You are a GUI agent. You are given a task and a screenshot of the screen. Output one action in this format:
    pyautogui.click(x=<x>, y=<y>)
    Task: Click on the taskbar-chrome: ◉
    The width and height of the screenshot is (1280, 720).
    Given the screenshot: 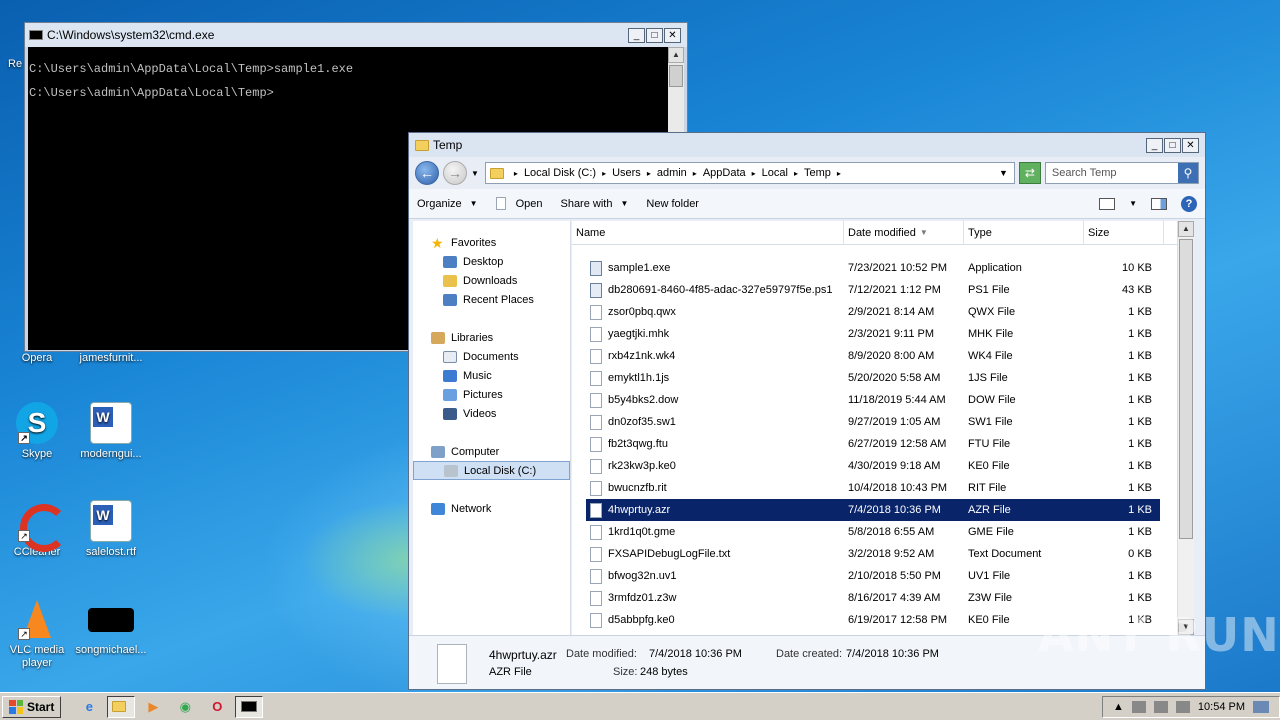 What is the action you would take?
    pyautogui.click(x=185, y=707)
    